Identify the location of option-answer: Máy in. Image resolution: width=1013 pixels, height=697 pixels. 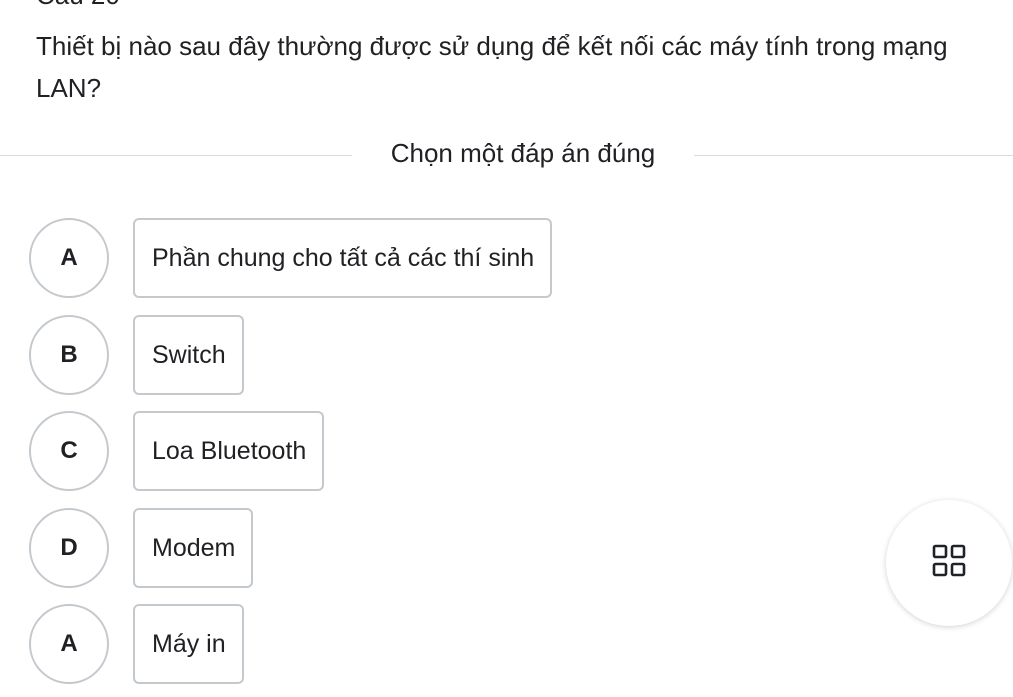
(188, 644).